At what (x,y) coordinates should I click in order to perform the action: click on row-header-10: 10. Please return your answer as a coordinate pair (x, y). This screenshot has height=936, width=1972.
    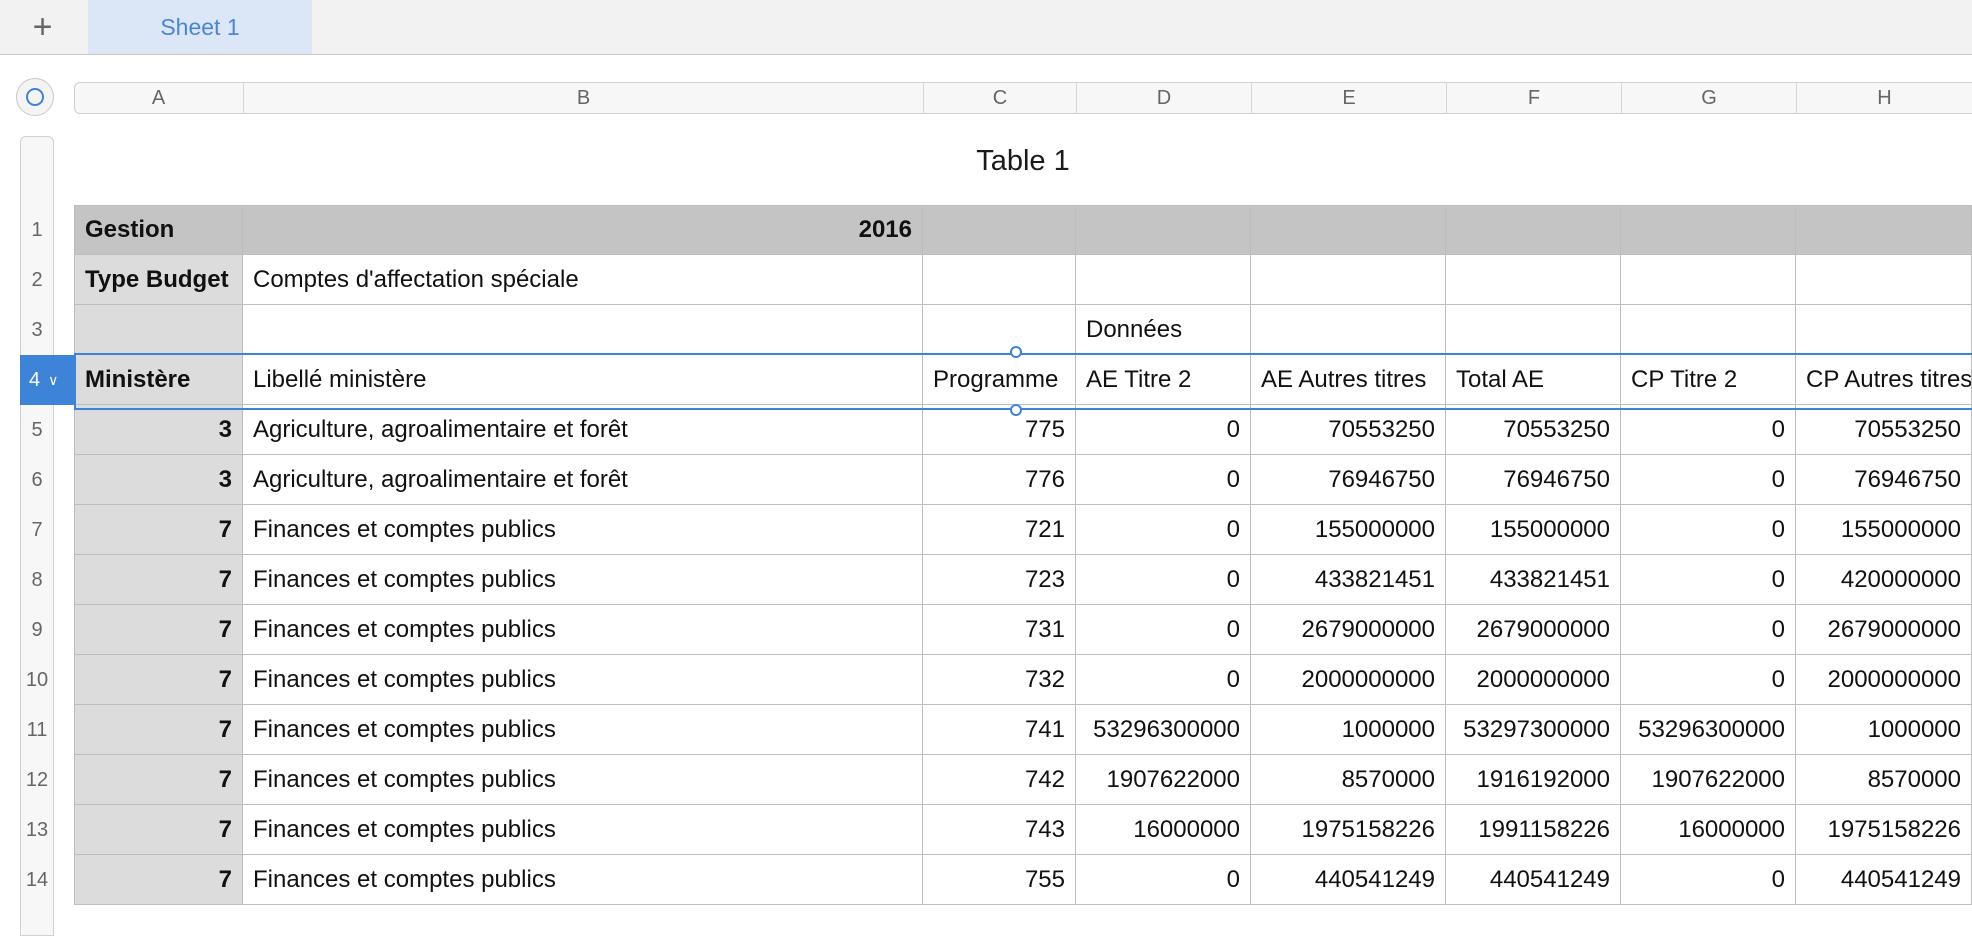
    Looking at the image, I should click on (37, 680).